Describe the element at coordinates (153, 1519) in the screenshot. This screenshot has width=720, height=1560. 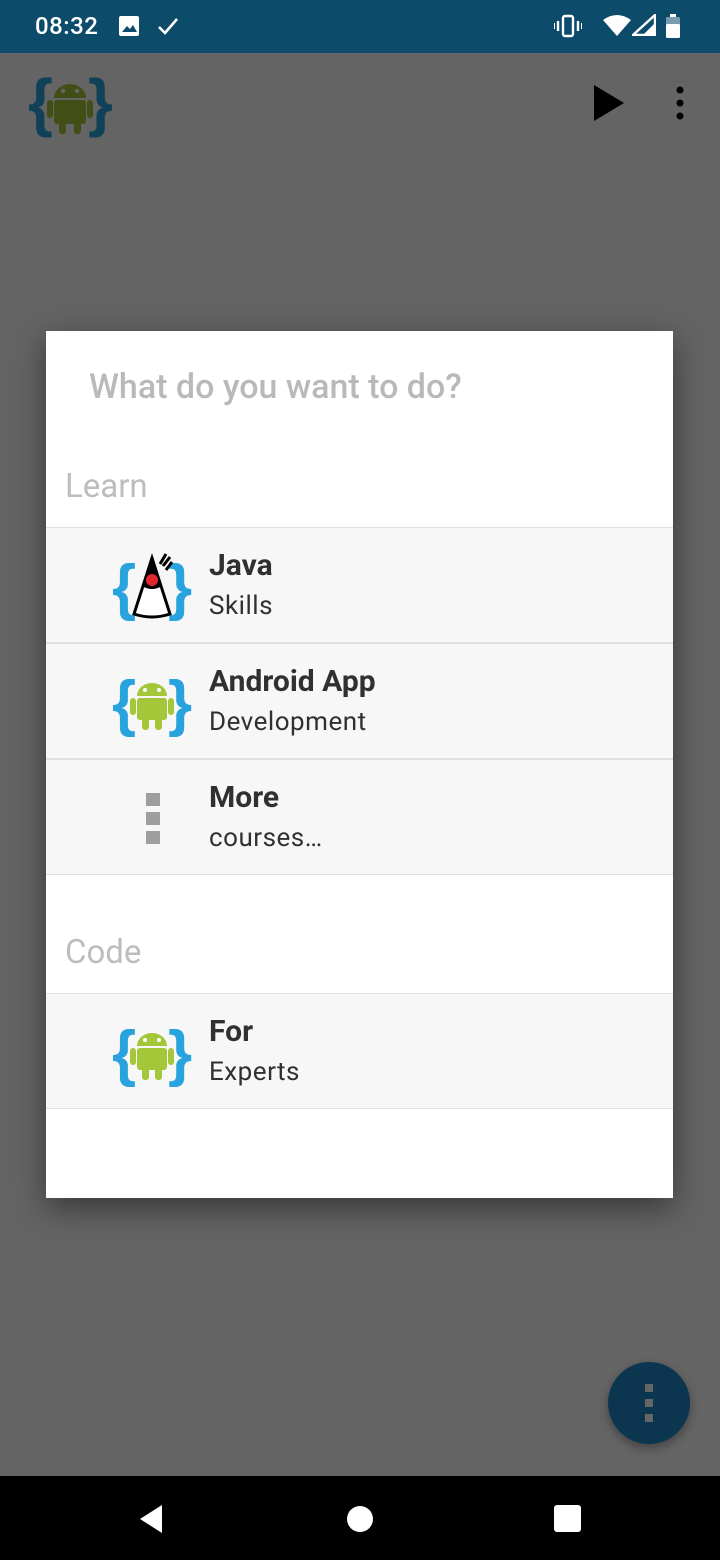
I see `back-icon` at that location.